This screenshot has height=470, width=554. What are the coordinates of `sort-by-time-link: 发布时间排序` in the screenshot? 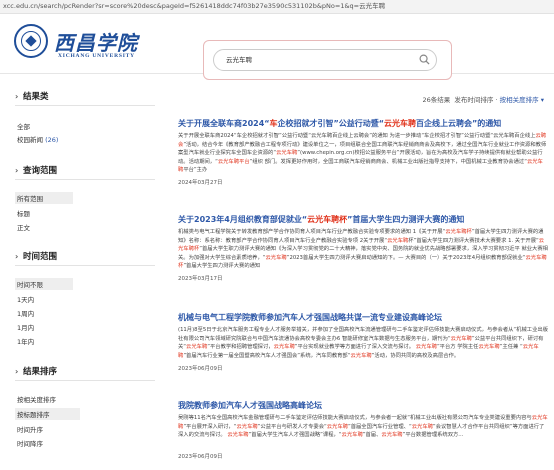 It's located at (473, 100).